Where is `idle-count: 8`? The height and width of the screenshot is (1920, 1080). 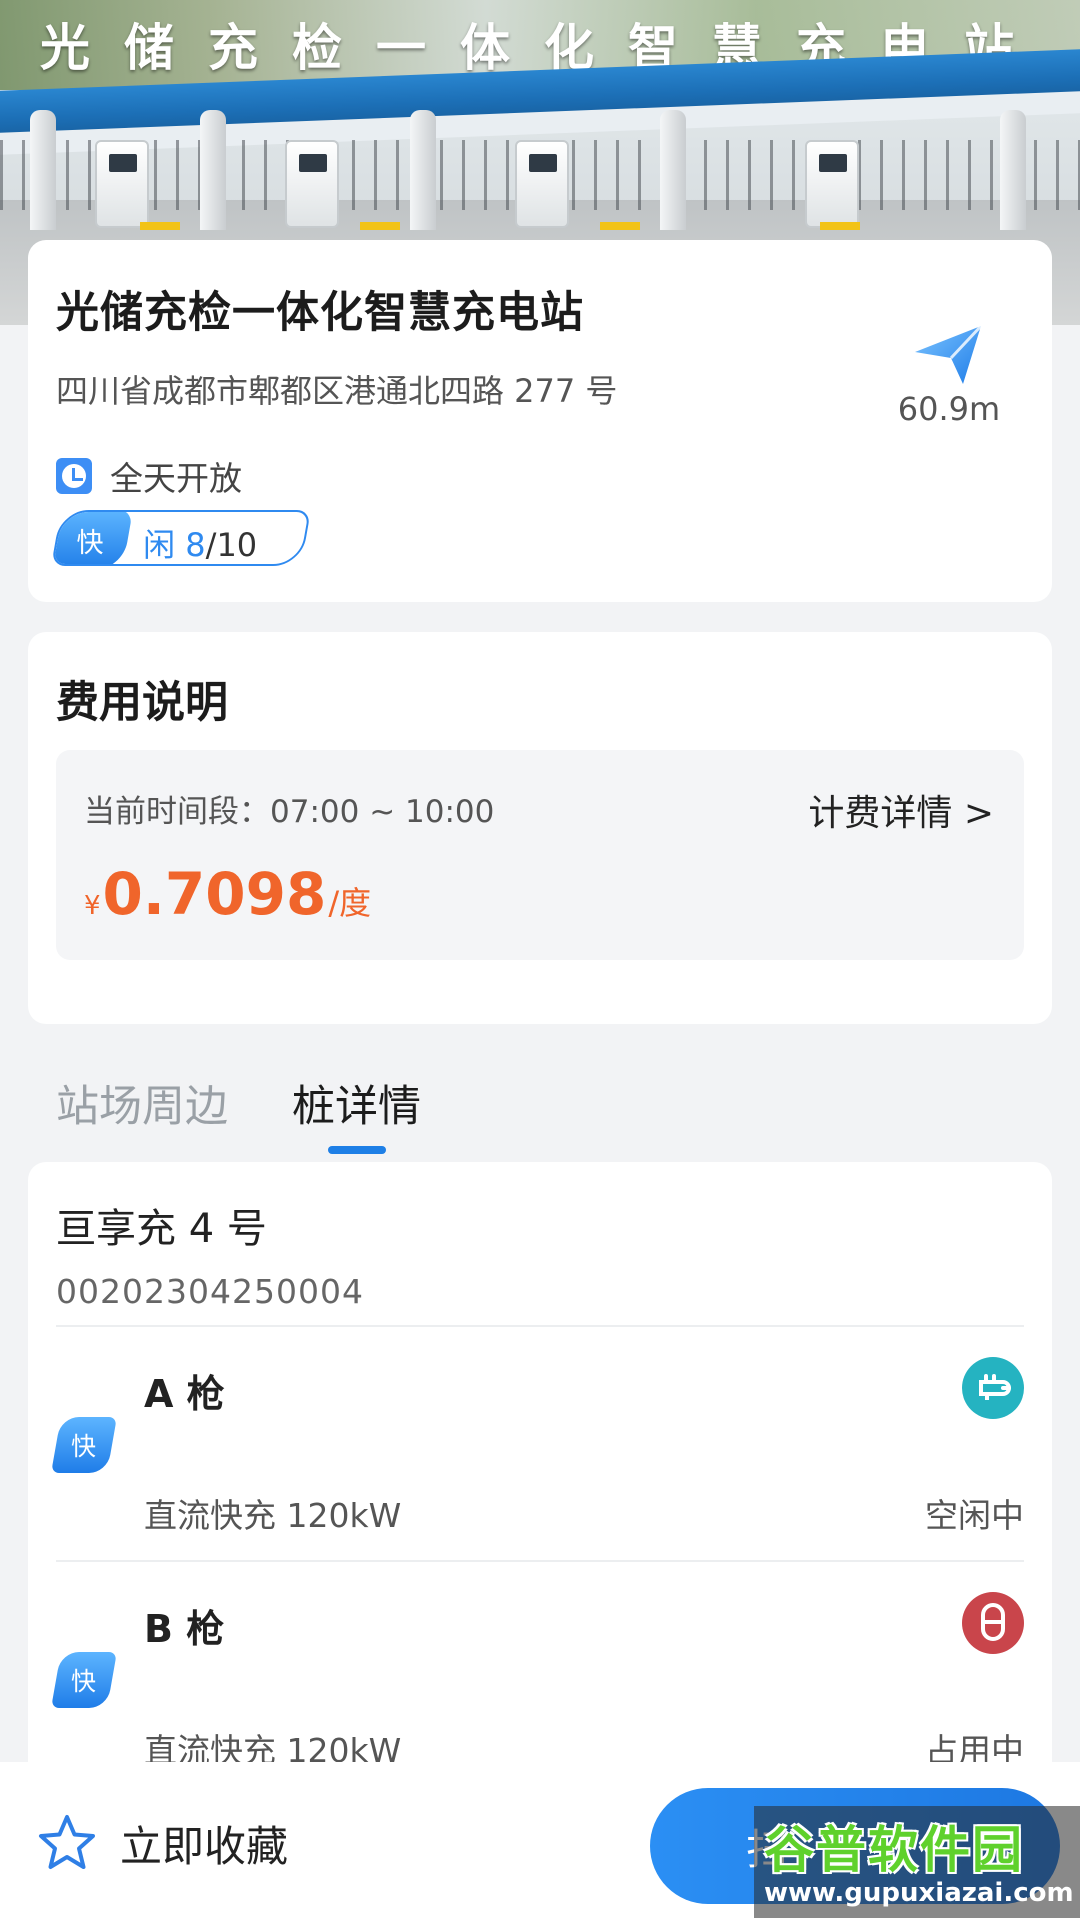 idle-count: 8 is located at coordinates (195, 545).